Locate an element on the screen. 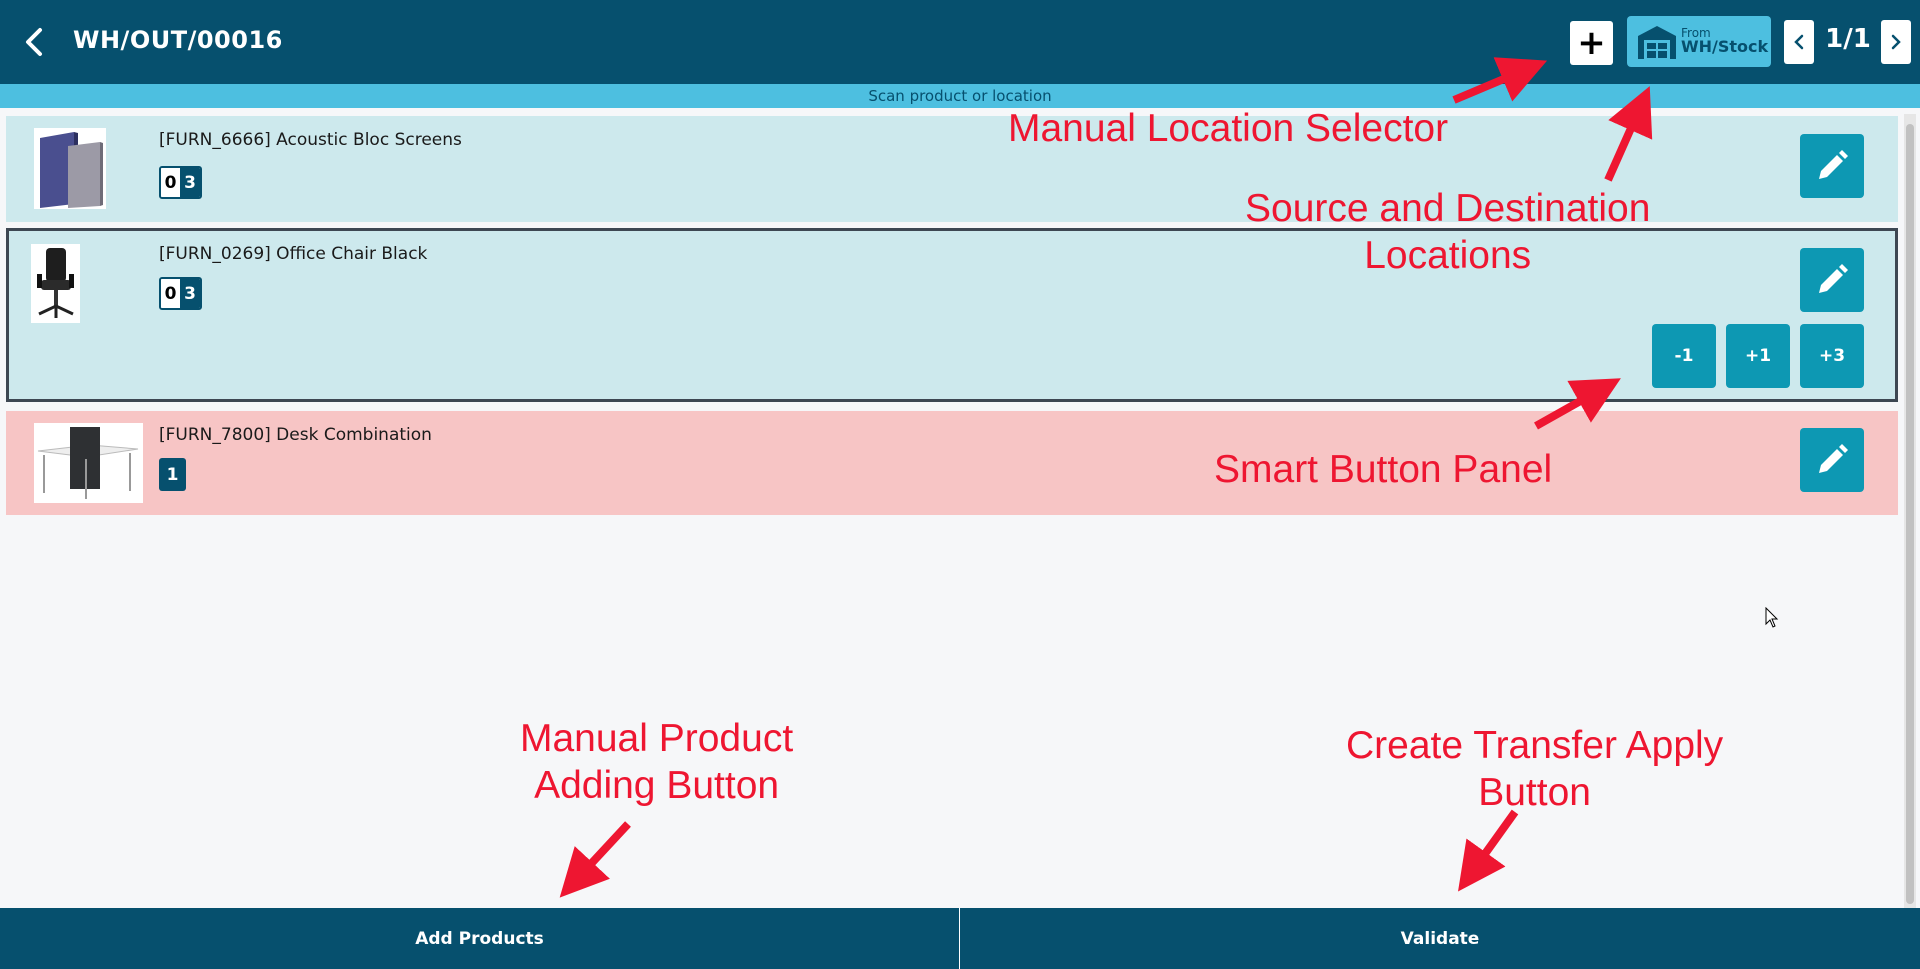 The image size is (1920, 969). location-selector-button: From WH/Stock is located at coordinates (1699, 41).